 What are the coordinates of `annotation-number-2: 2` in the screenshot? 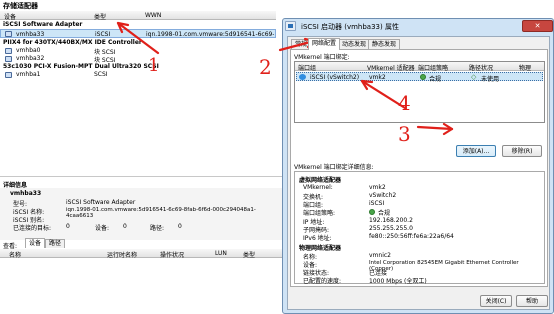 It's located at (265, 67).